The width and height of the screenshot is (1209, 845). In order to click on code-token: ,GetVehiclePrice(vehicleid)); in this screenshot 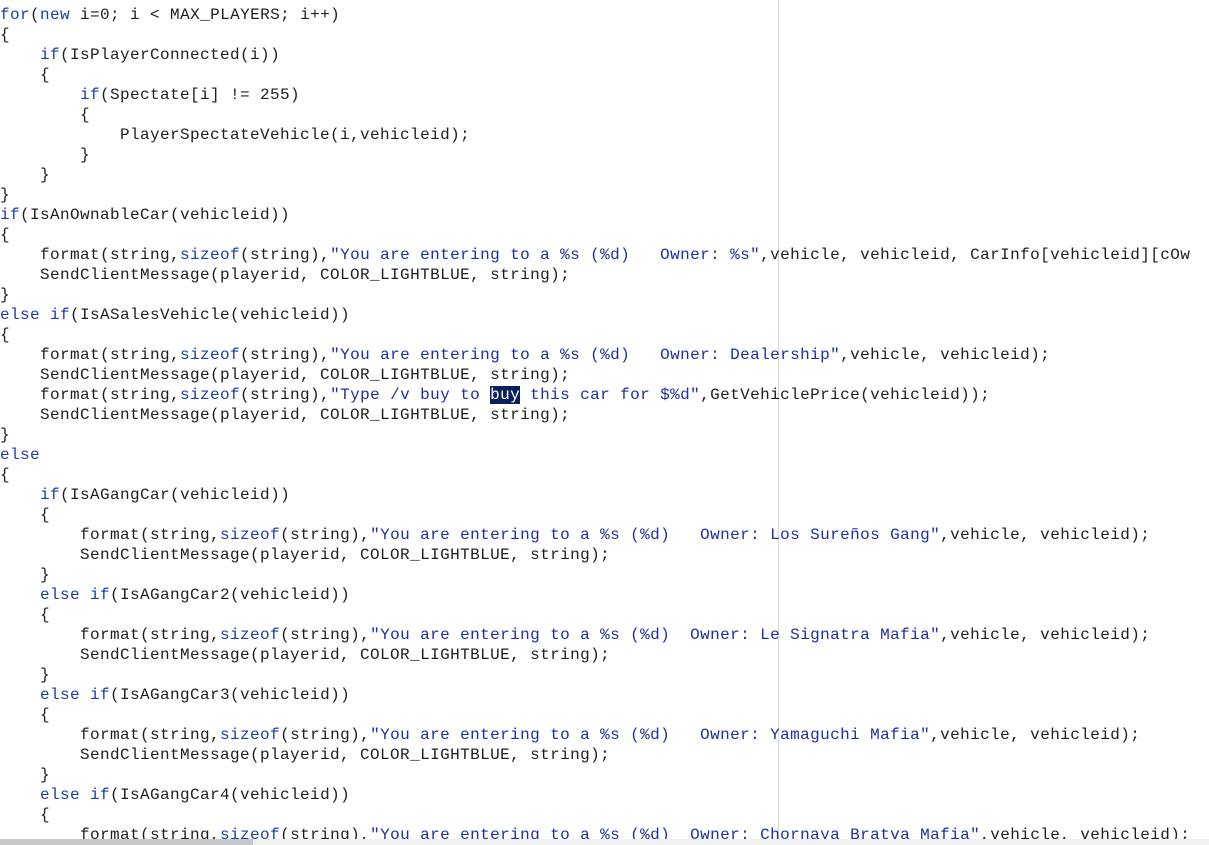, I will do `click(845, 395)`.